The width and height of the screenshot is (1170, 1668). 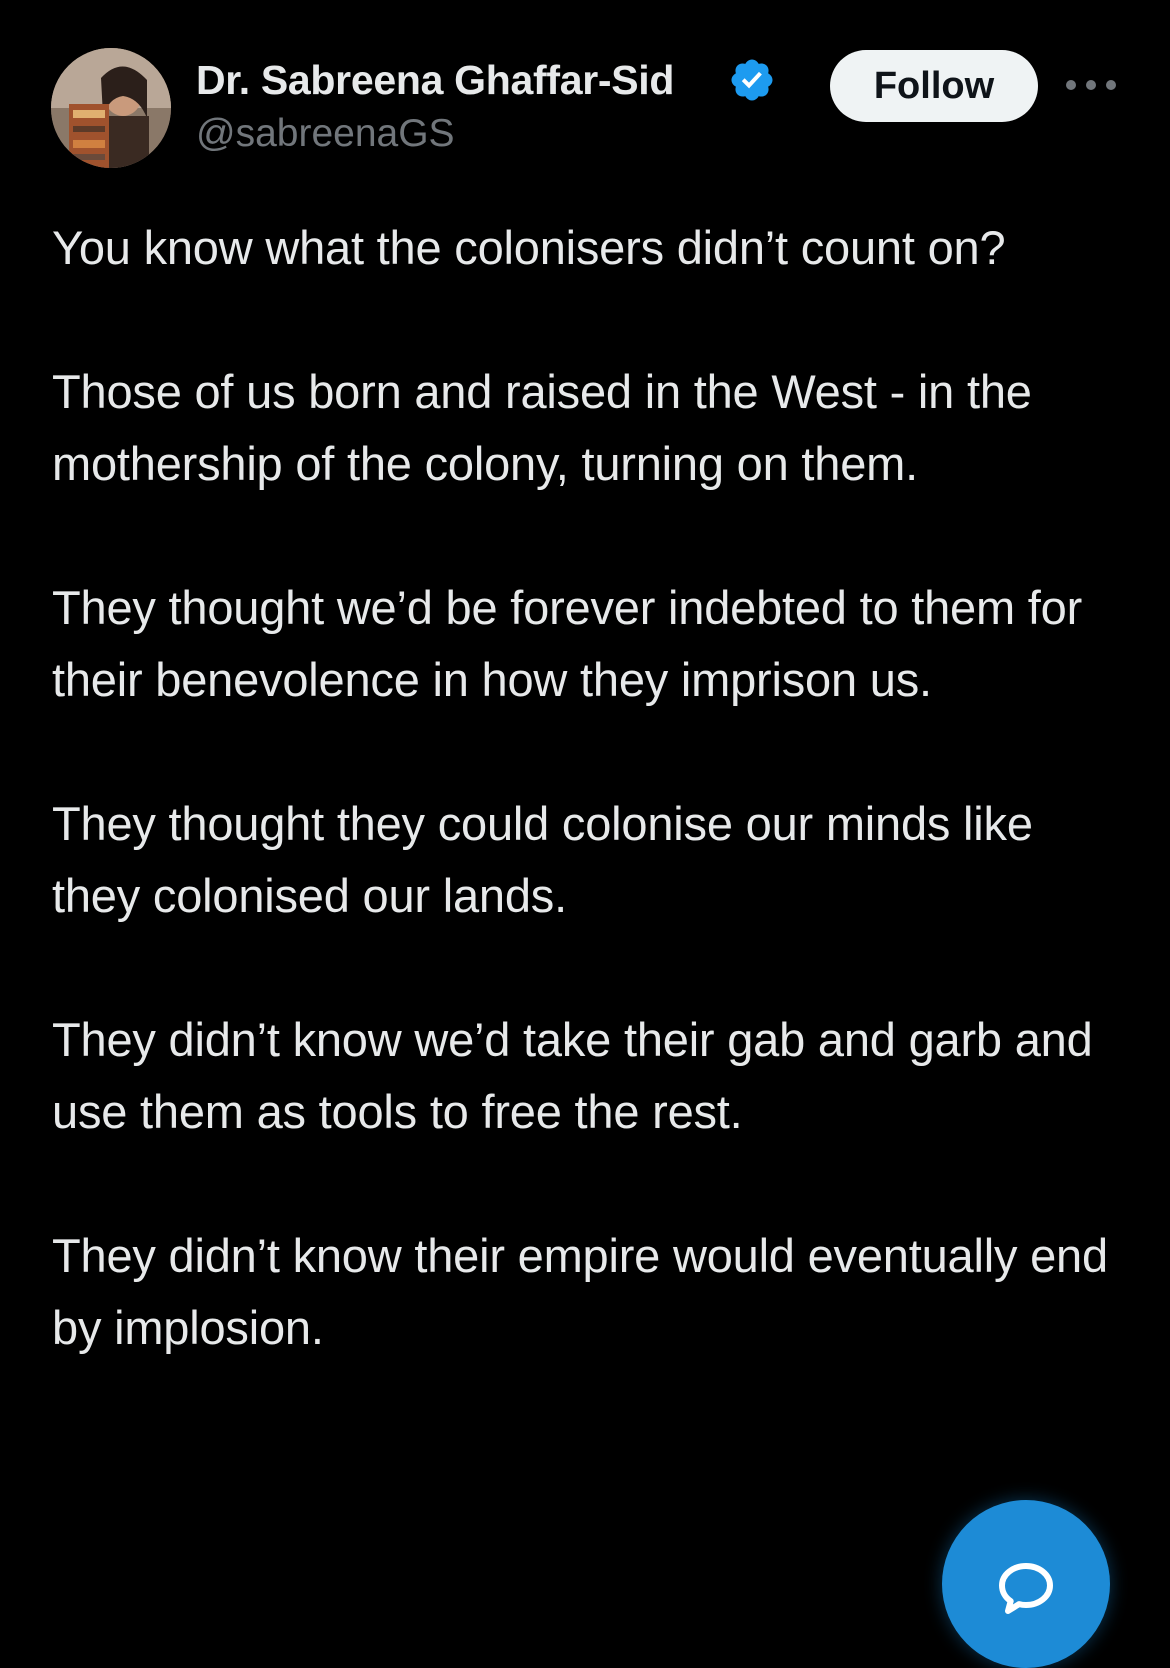 I want to click on author-name-row: Dr. Sabreena Ghaffar-Sid, so click(x=486, y=80).